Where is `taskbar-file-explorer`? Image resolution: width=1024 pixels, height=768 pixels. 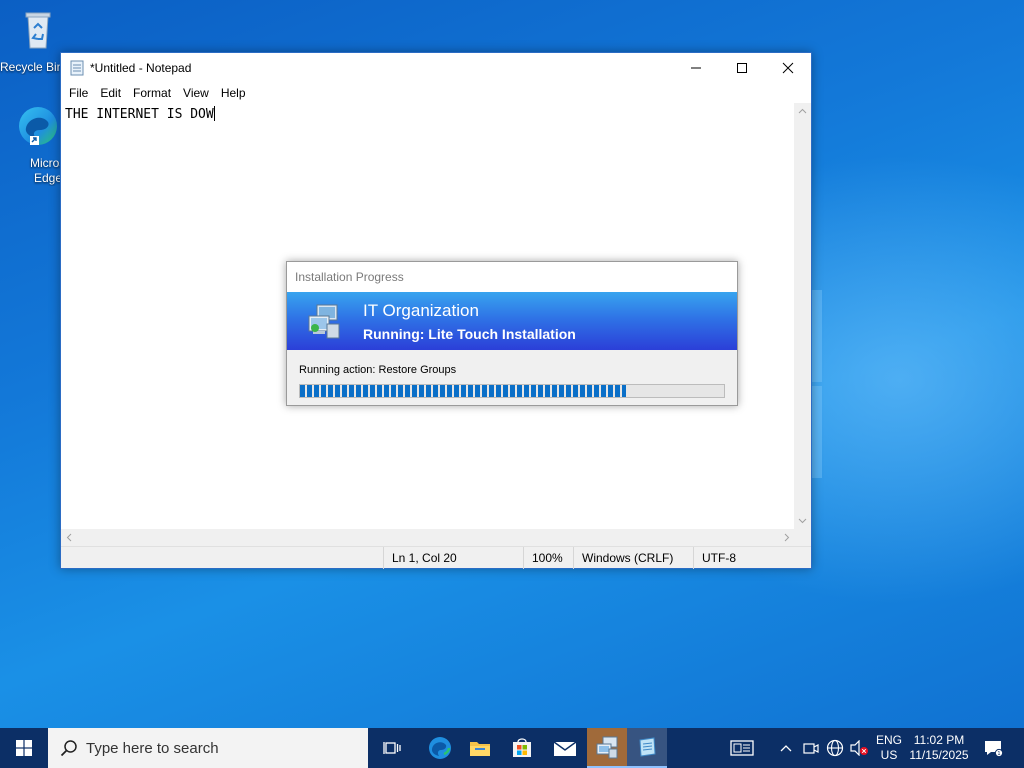 taskbar-file-explorer is located at coordinates (480, 748).